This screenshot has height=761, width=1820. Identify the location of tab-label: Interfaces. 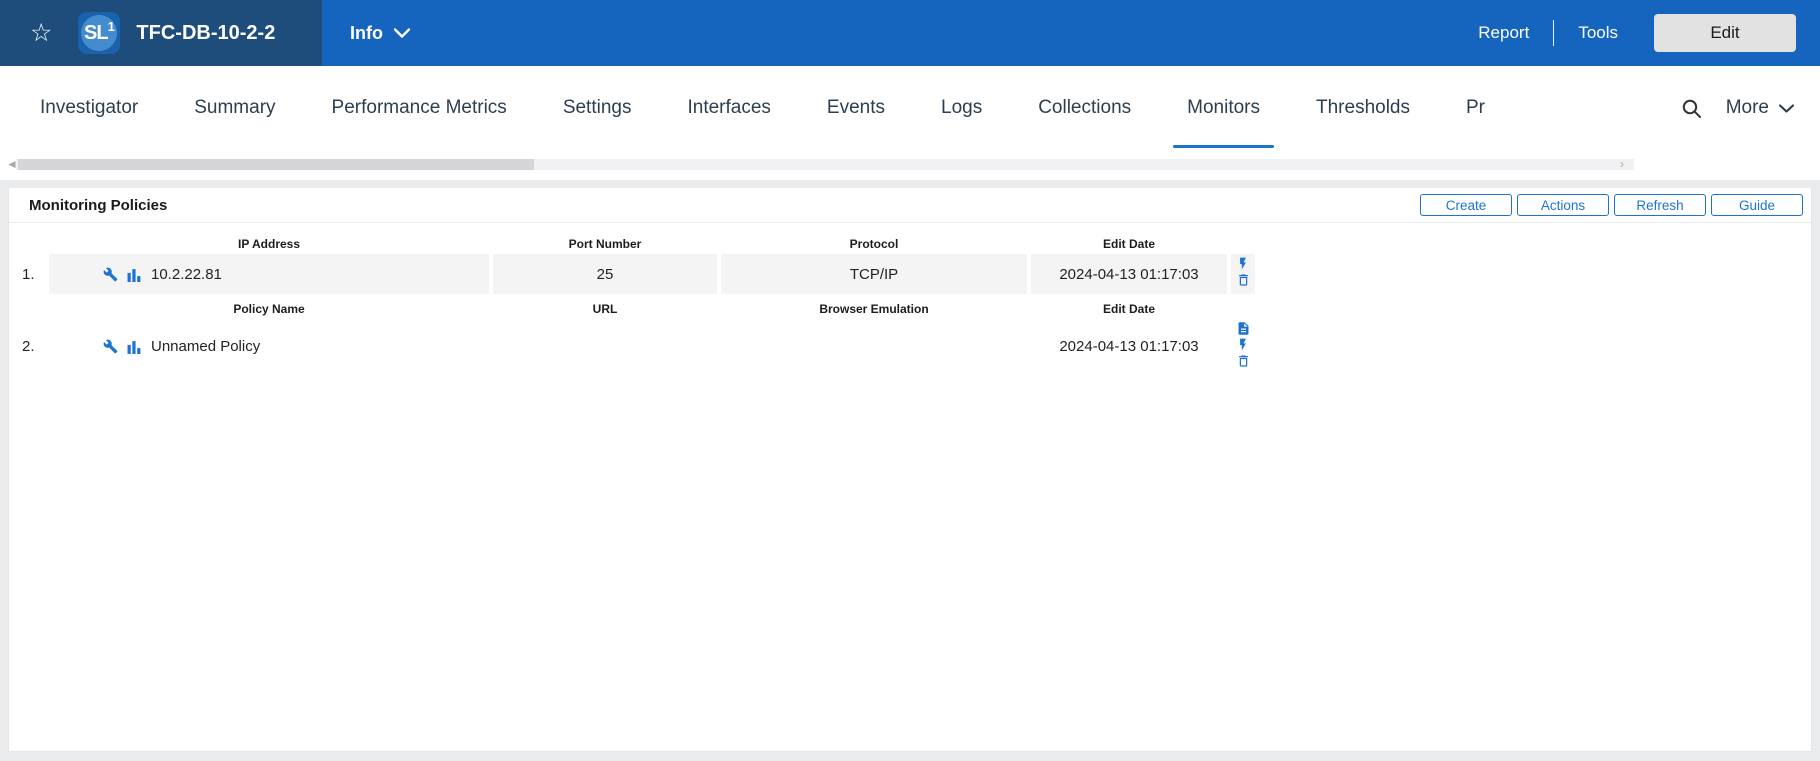
(729, 107).